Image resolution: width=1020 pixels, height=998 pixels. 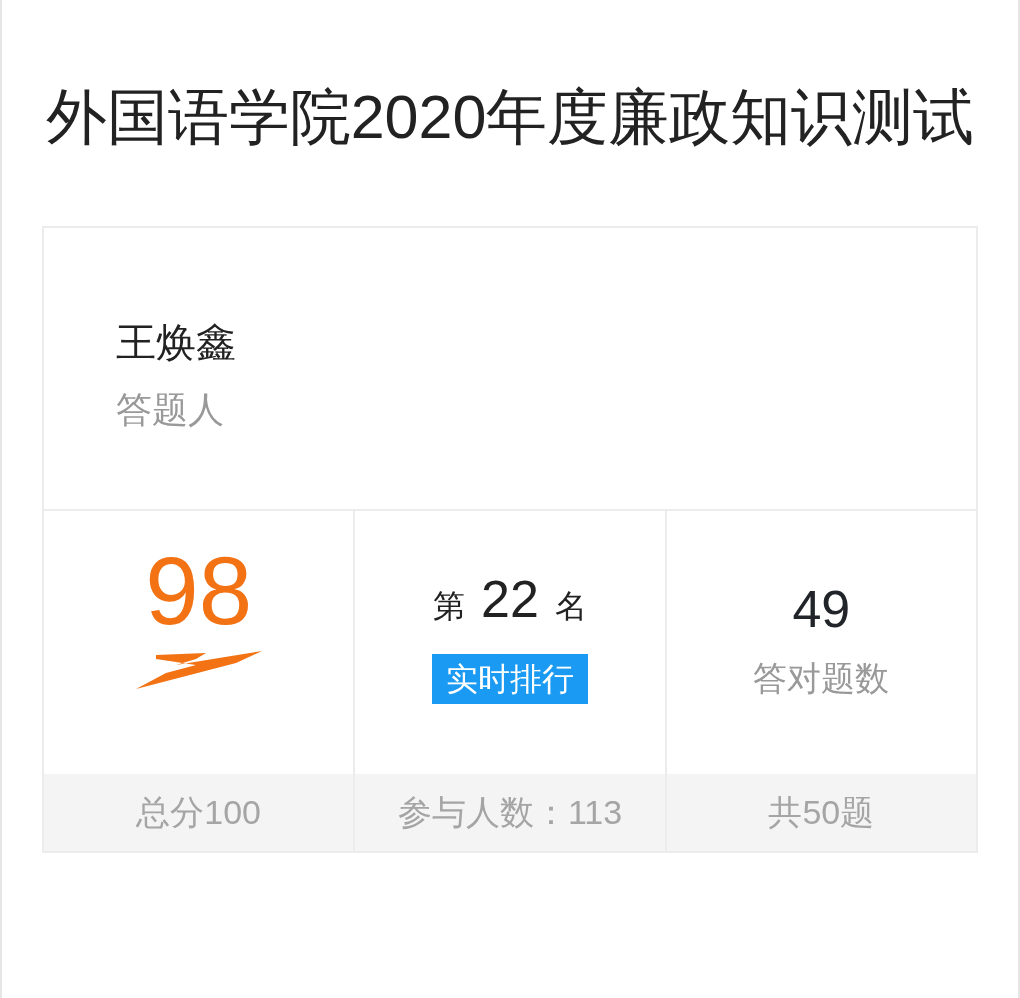 I want to click on live-ranking-button: 实时排行, so click(x=510, y=679).